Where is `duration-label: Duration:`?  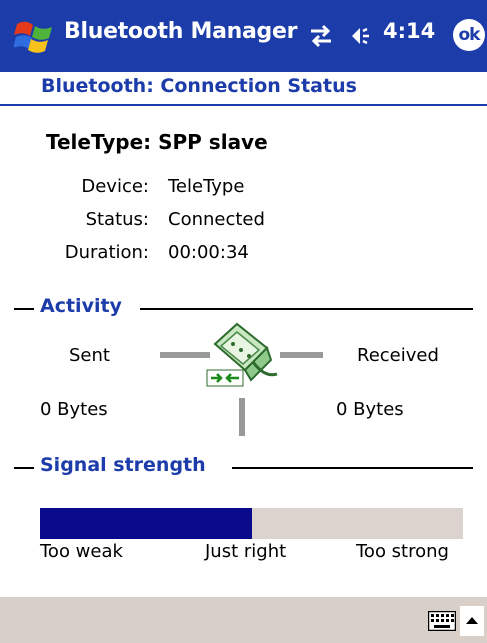
duration-label: Duration: is located at coordinates (106, 252).